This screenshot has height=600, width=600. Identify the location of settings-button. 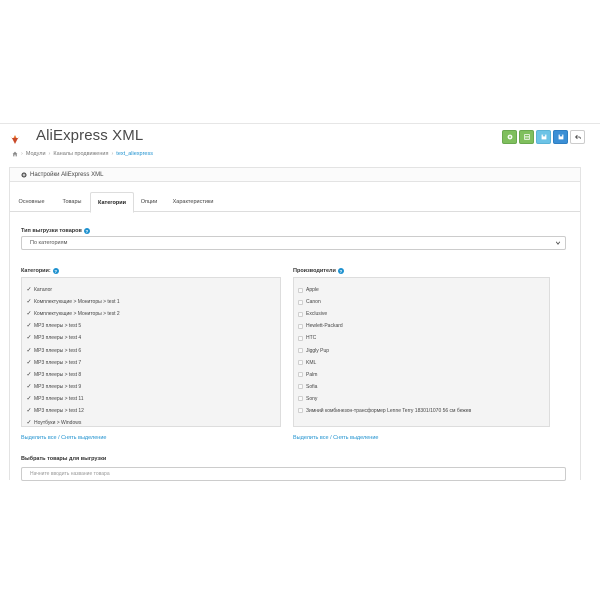
(509, 137).